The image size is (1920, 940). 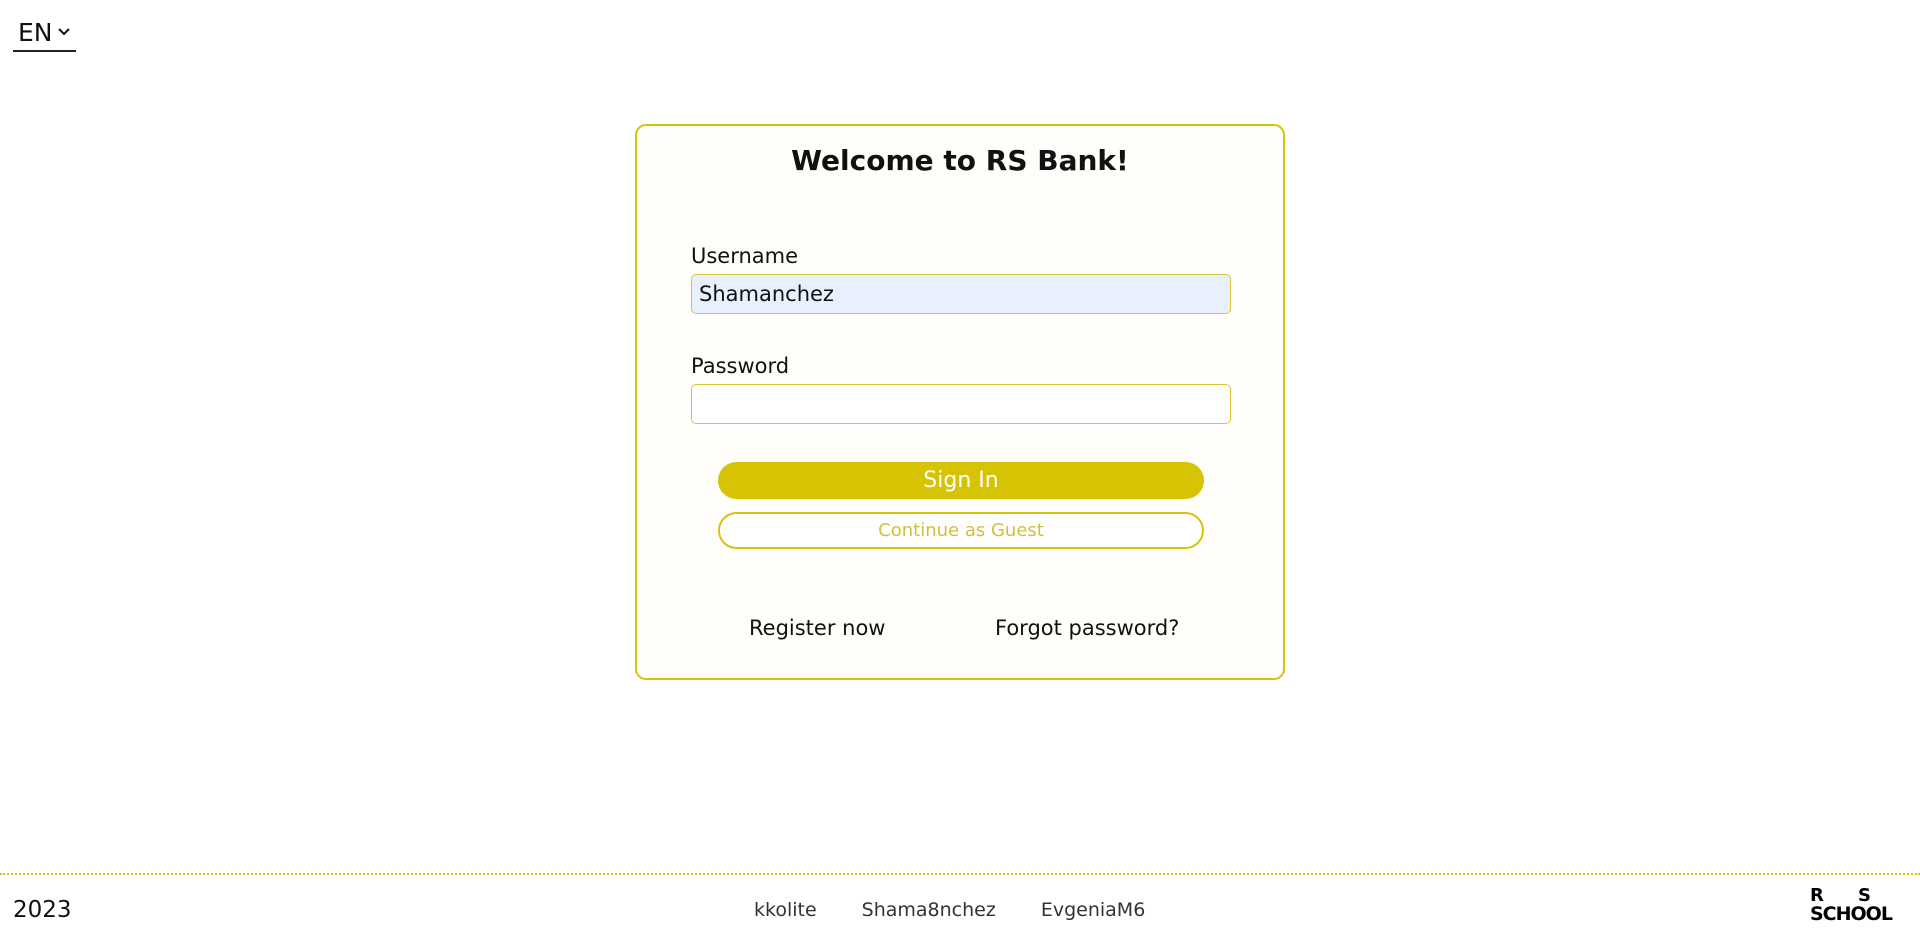 What do you see at coordinates (961, 294) in the screenshot?
I see `username-input` at bounding box center [961, 294].